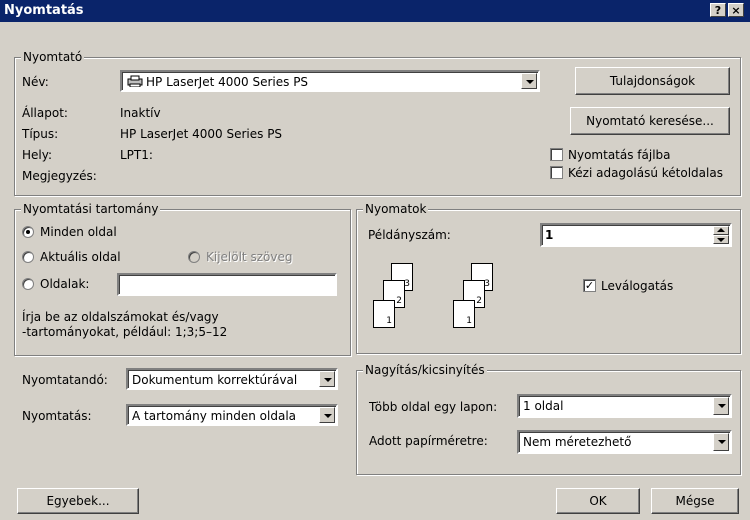  Describe the element at coordinates (249, 257) in the screenshot. I see `selection-label: Kijelölt szöveg` at that location.